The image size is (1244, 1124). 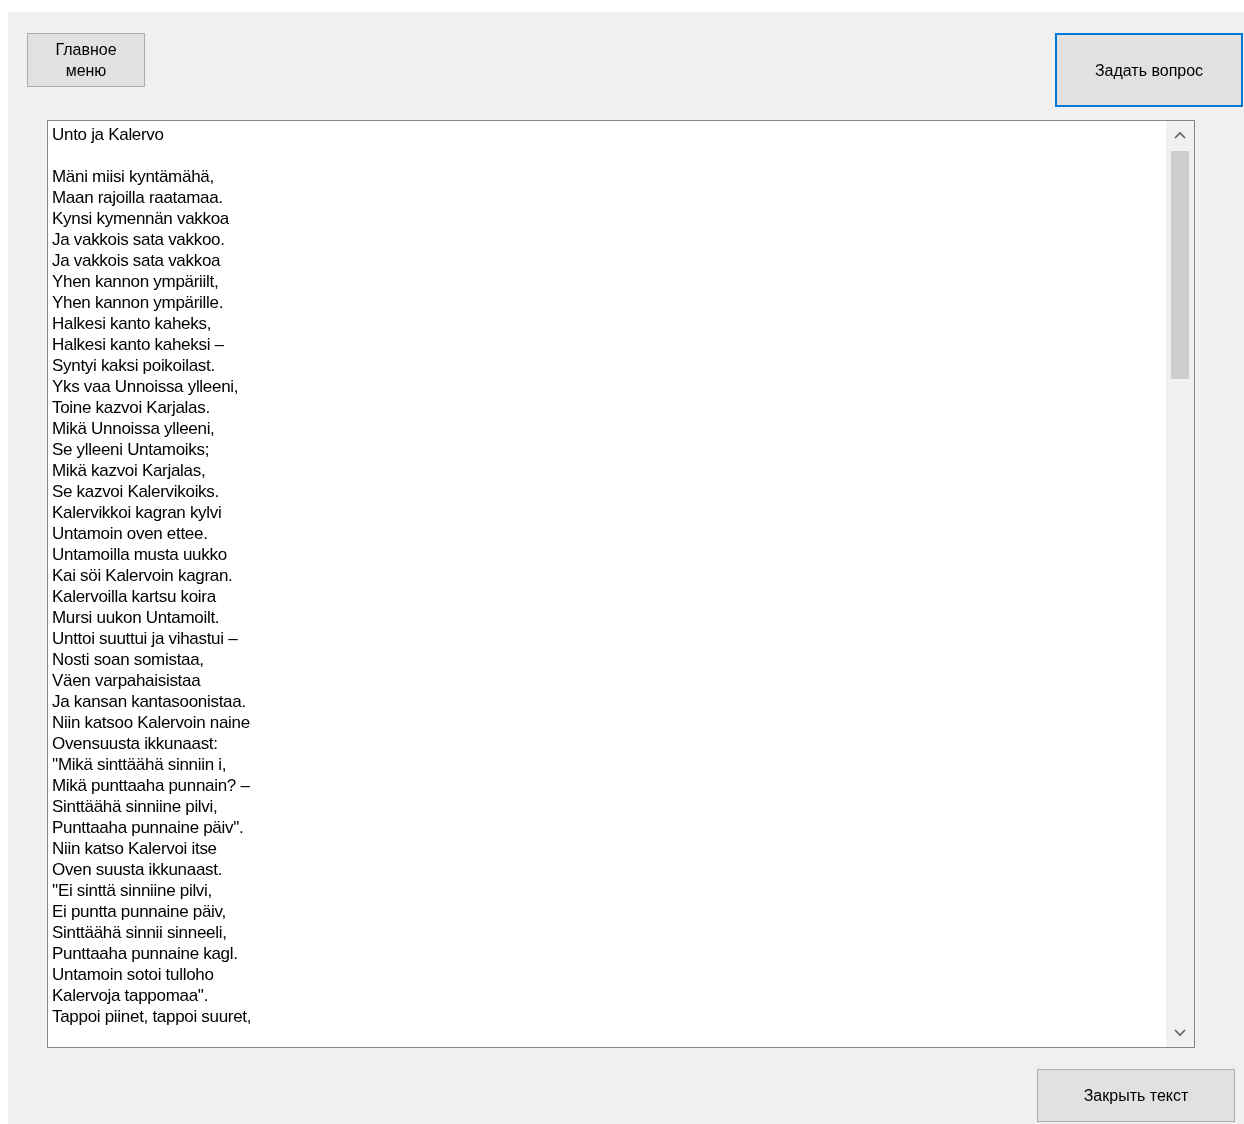 What do you see at coordinates (108, 134) in the screenshot?
I see `poem-title: Unto ja Kalervo` at bounding box center [108, 134].